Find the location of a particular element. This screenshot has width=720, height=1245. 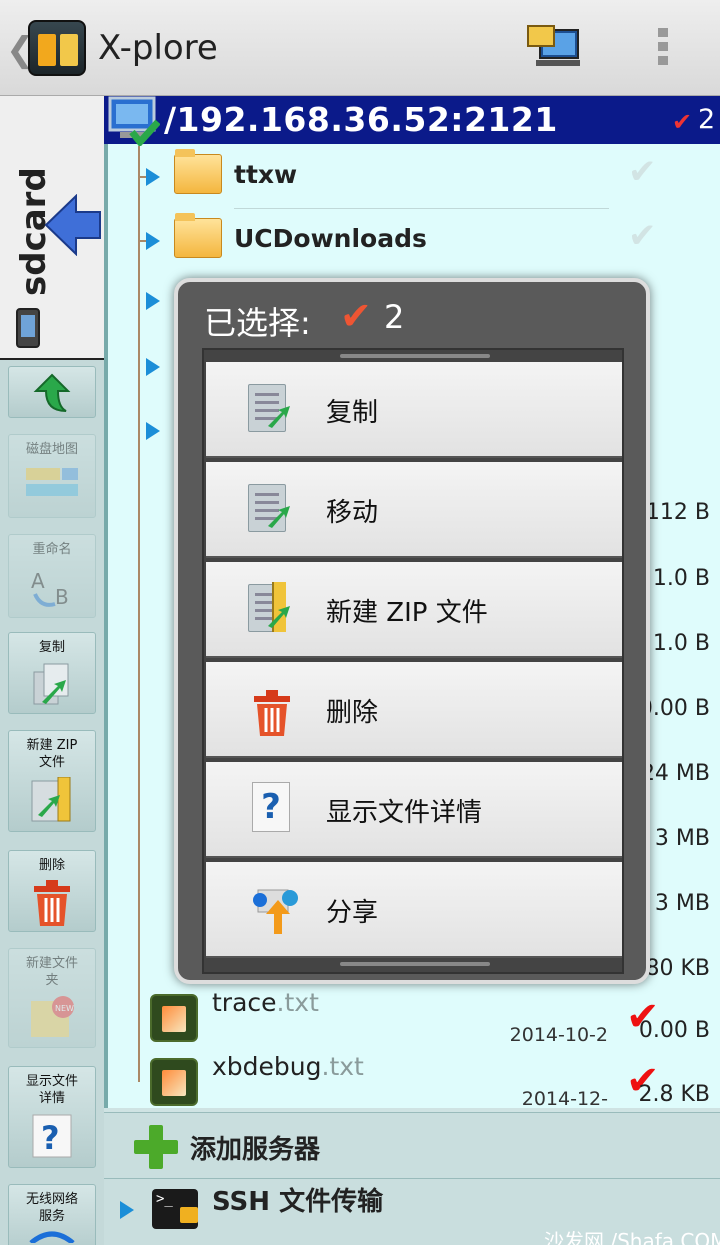

rename-icon: A B is located at coordinates (50, 589).